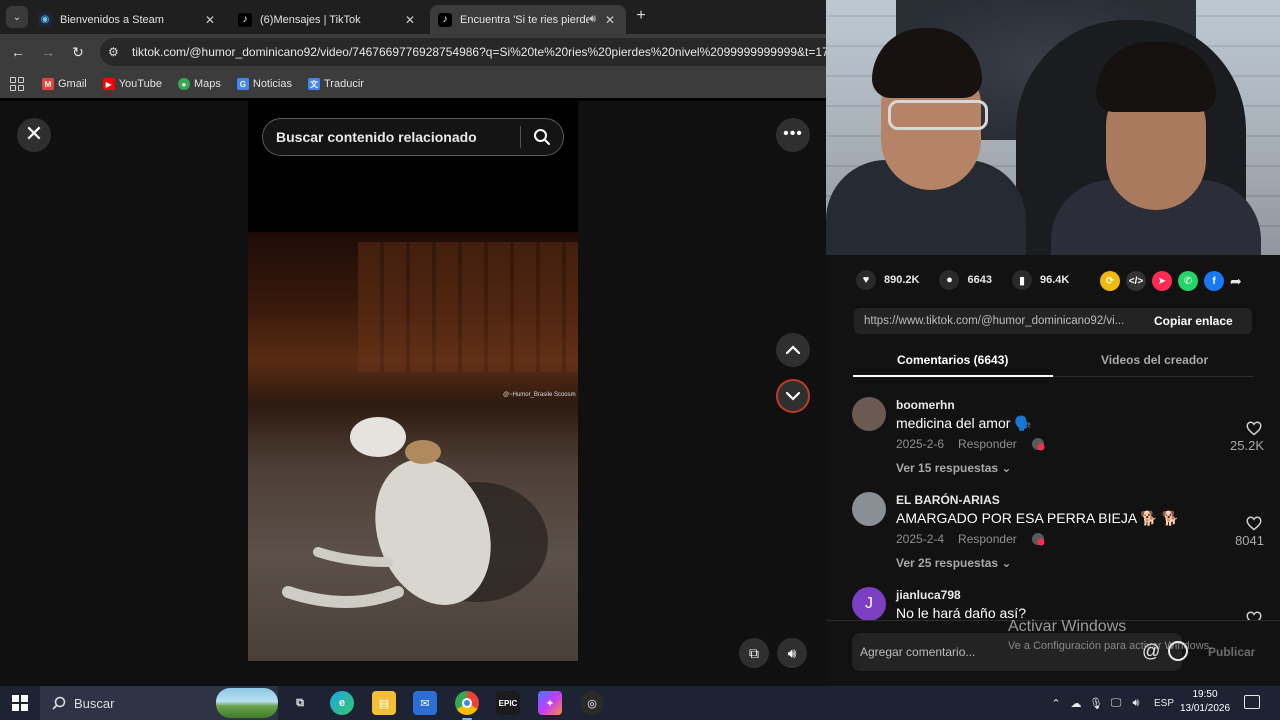 Image resolution: width=1280 pixels, height=720 pixels. What do you see at coordinates (793, 135) in the screenshot?
I see `more-options-button: •••` at bounding box center [793, 135].